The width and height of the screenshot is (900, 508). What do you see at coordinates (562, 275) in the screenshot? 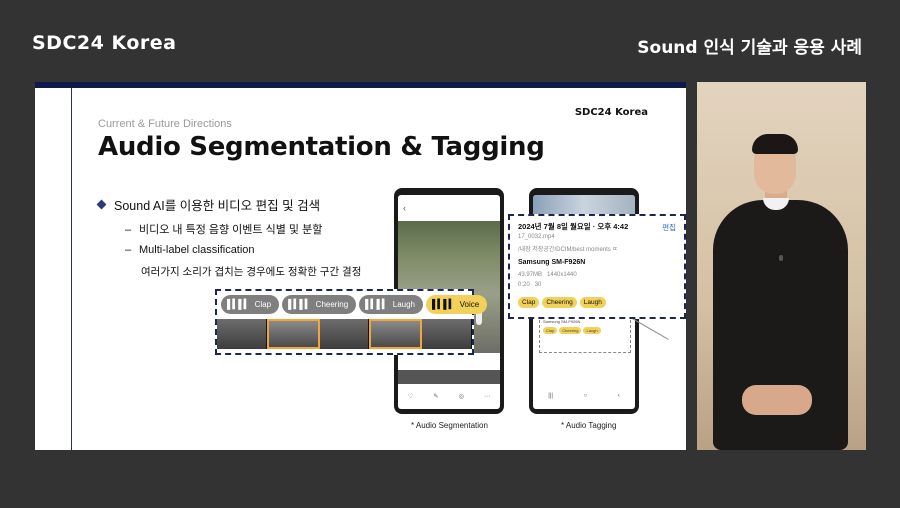
I see `detail-resolution: 1440x1440` at bounding box center [562, 275].